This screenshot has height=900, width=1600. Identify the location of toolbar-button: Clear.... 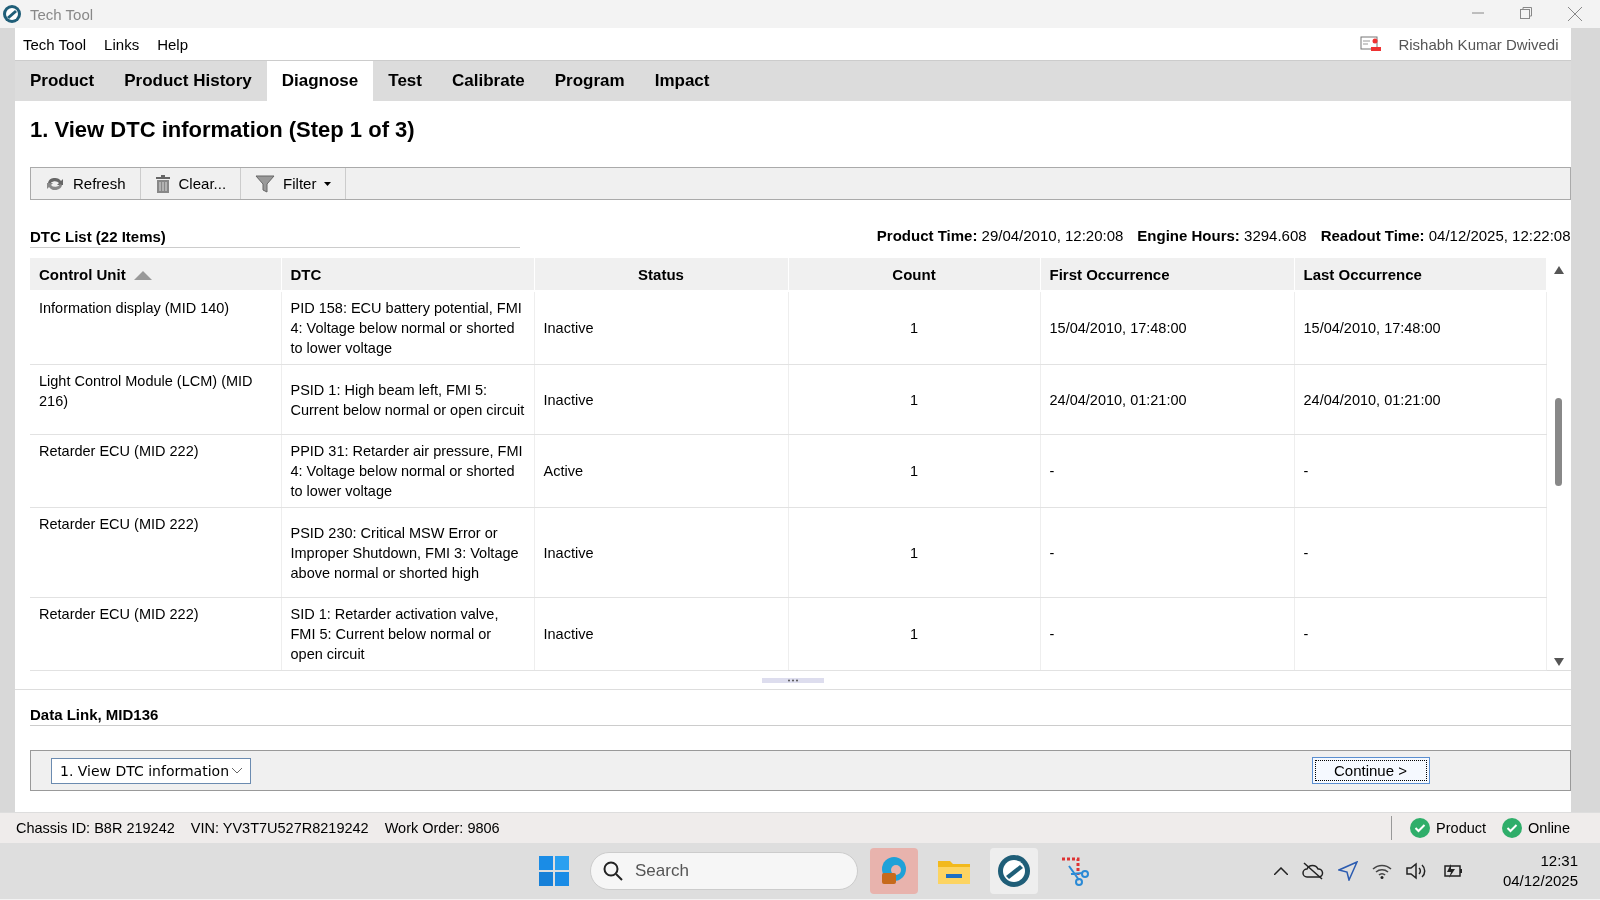
(191, 183).